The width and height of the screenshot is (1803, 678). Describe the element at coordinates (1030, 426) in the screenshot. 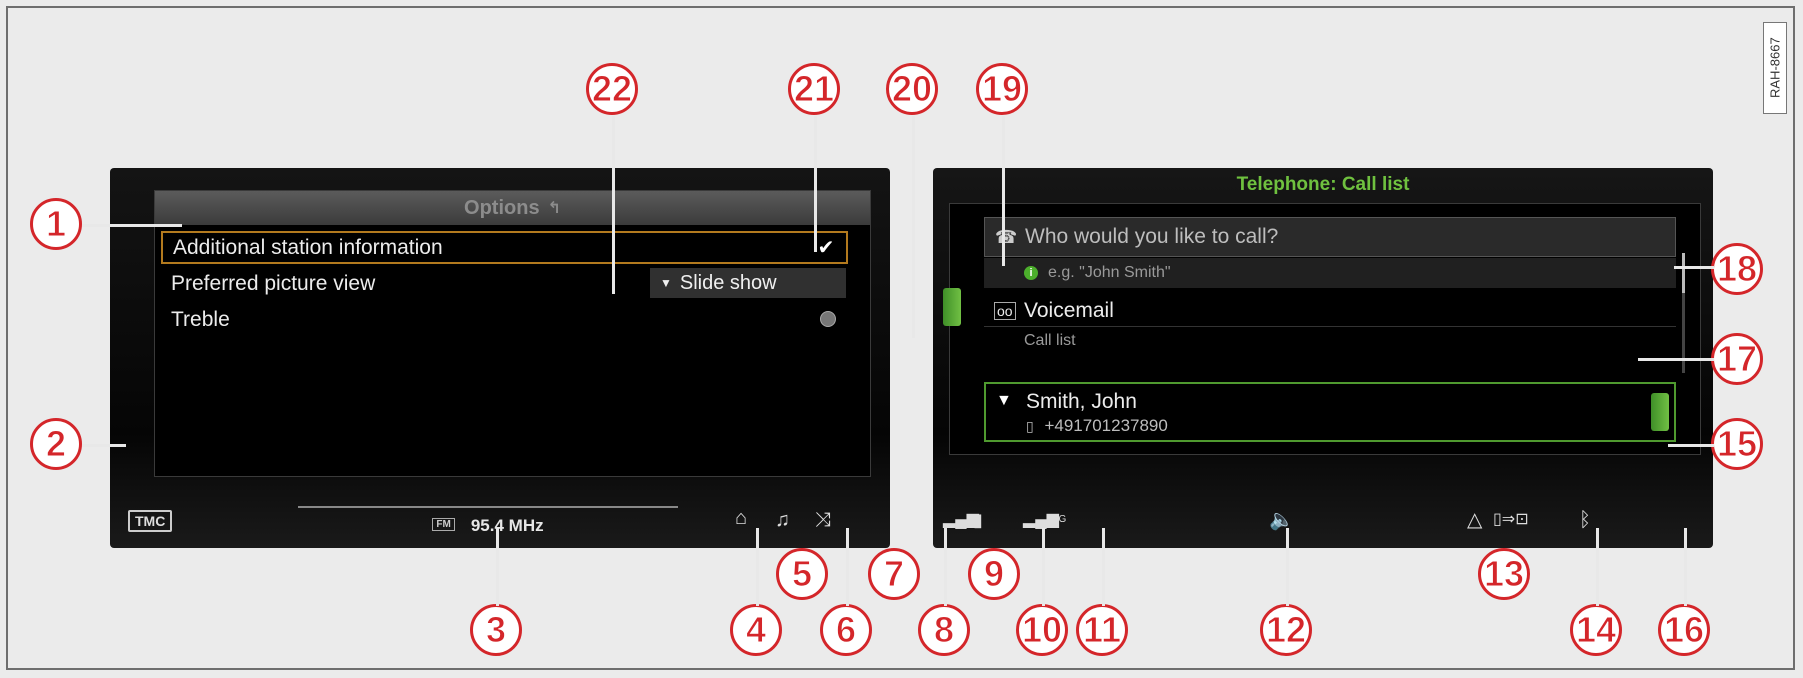

I see `mobile-phone-icon: ▯` at that location.